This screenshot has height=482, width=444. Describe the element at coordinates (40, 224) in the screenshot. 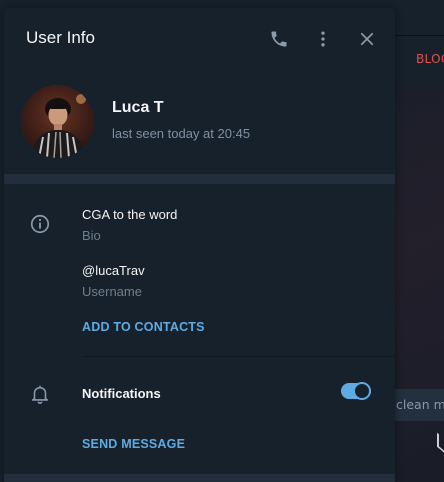

I see `info-icon` at that location.